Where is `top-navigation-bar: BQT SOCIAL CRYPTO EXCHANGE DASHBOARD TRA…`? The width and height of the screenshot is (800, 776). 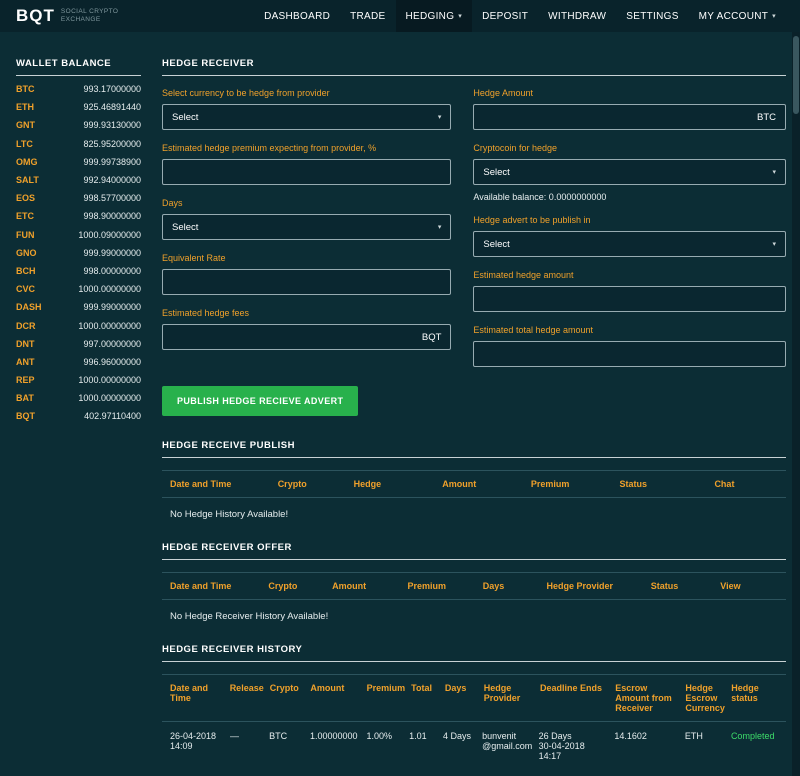 top-navigation-bar: BQT SOCIAL CRYPTO EXCHANGE DASHBOARD TRA… is located at coordinates (400, 16).